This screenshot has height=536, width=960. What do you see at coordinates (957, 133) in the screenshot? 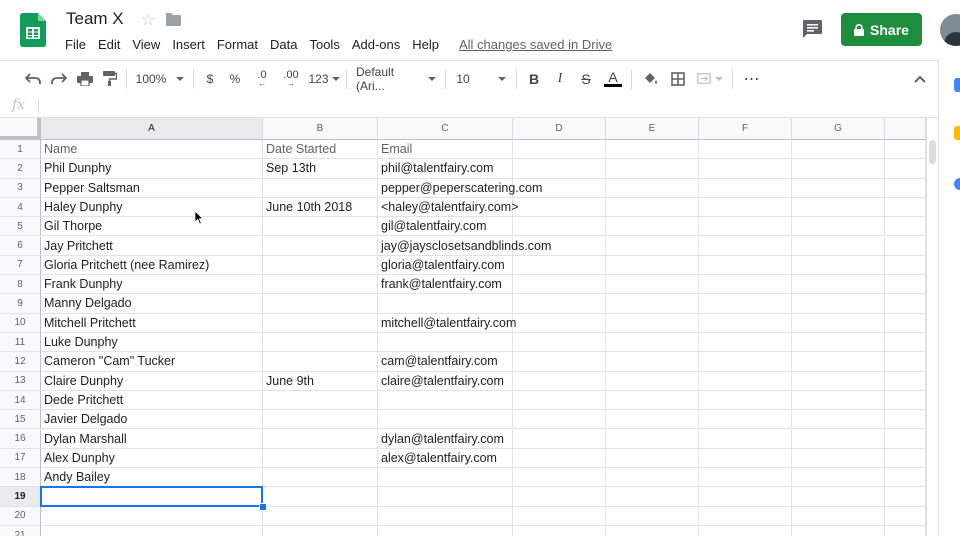
I see `keep-icon` at bounding box center [957, 133].